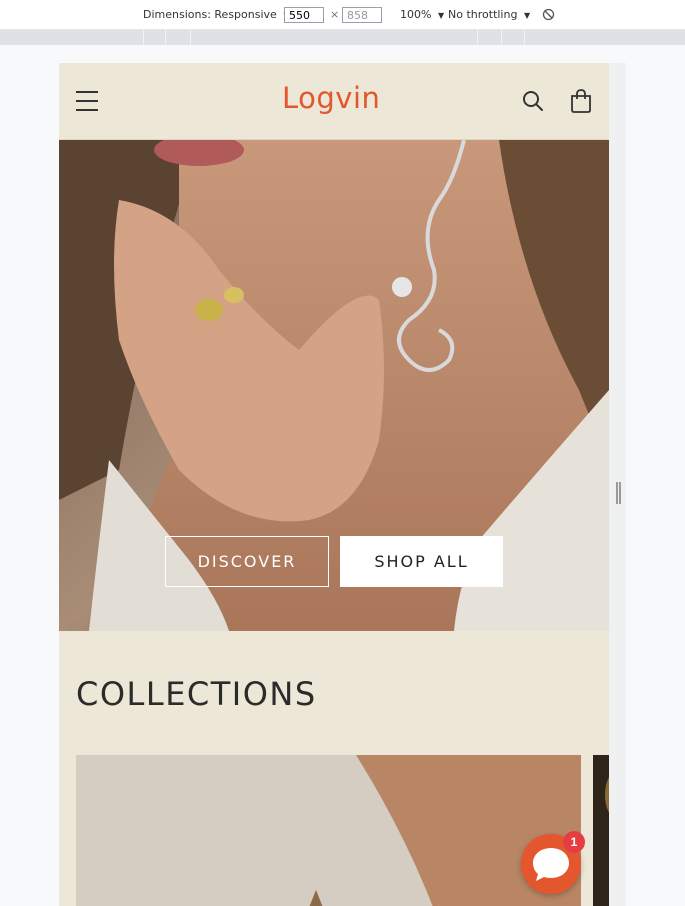 The width and height of the screenshot is (685, 906). Describe the element at coordinates (335, 14) in the screenshot. I see `times-sign: ×` at that location.